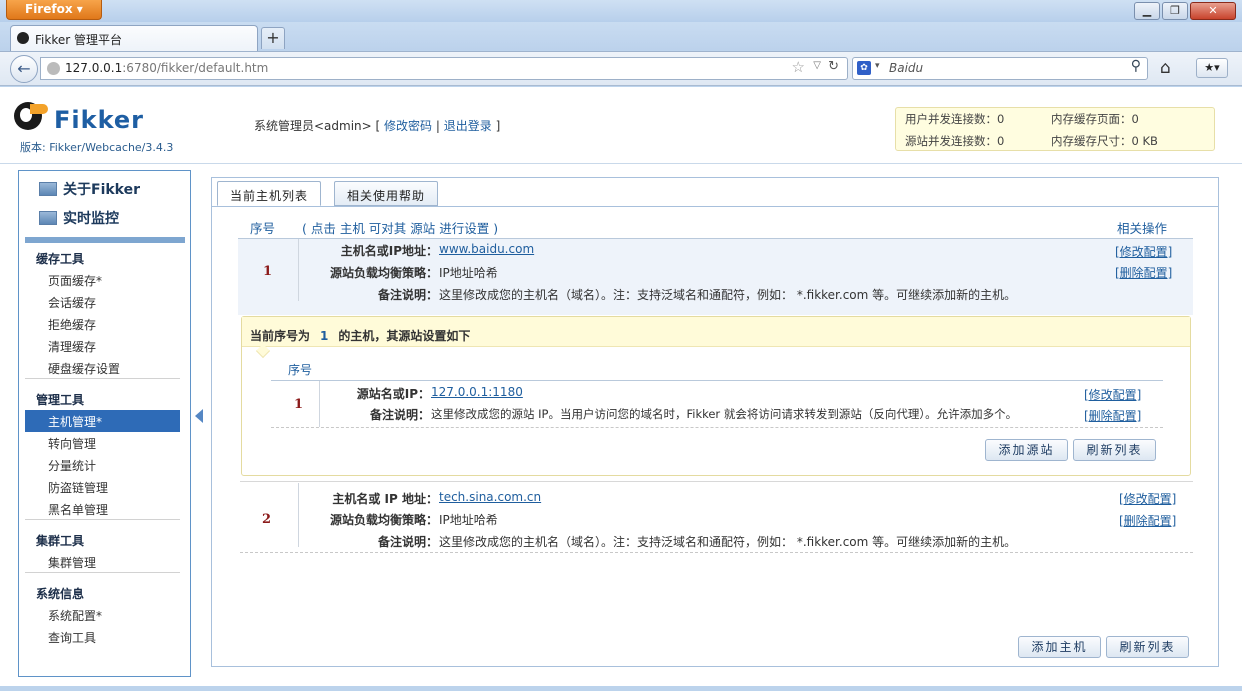  What do you see at coordinates (30, 117) in the screenshot?
I see `toucan-logo-icon` at bounding box center [30, 117].